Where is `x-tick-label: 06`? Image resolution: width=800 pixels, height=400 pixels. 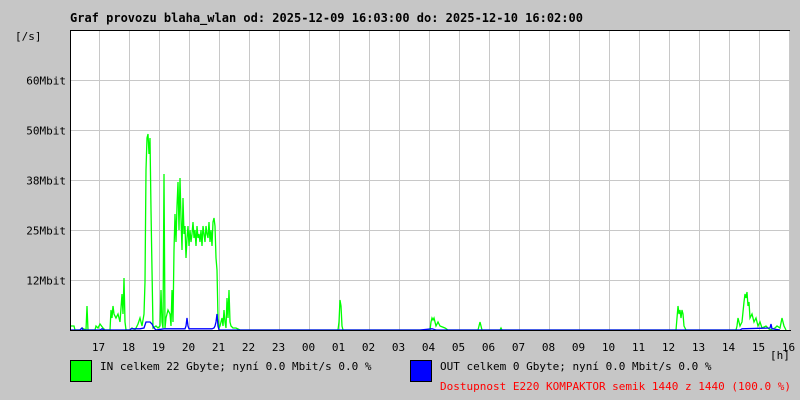
x-tick-label: 06 is located at coordinates (488, 347).